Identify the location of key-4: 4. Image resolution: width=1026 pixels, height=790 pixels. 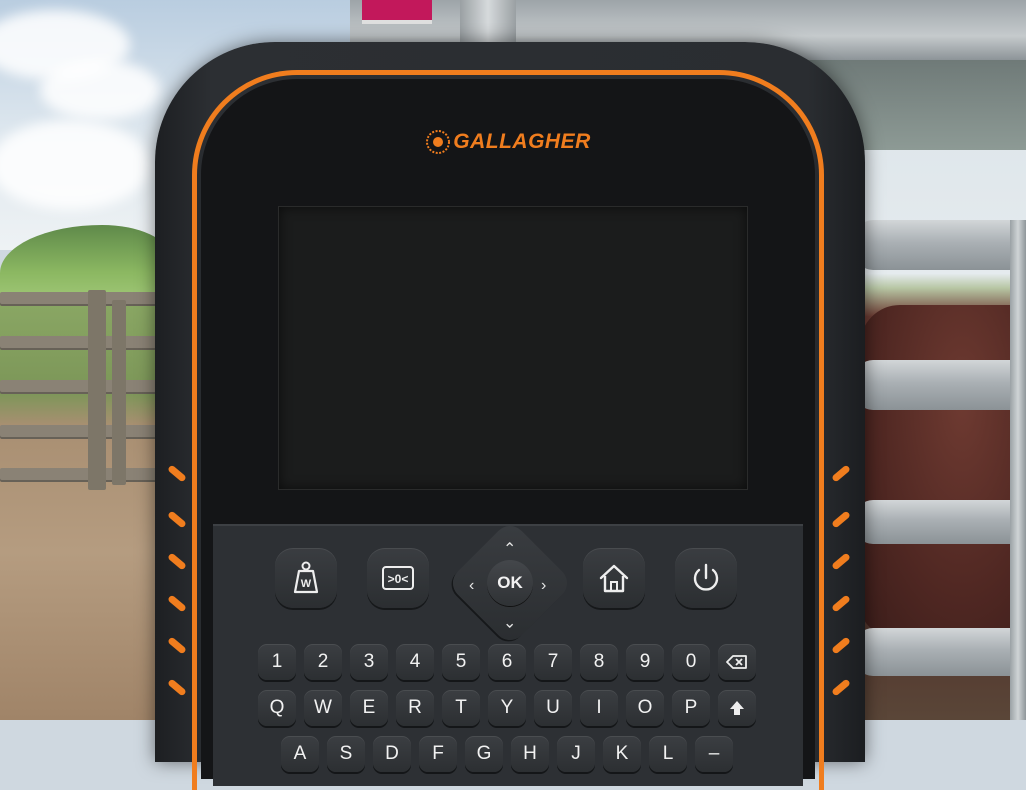
(415, 662).